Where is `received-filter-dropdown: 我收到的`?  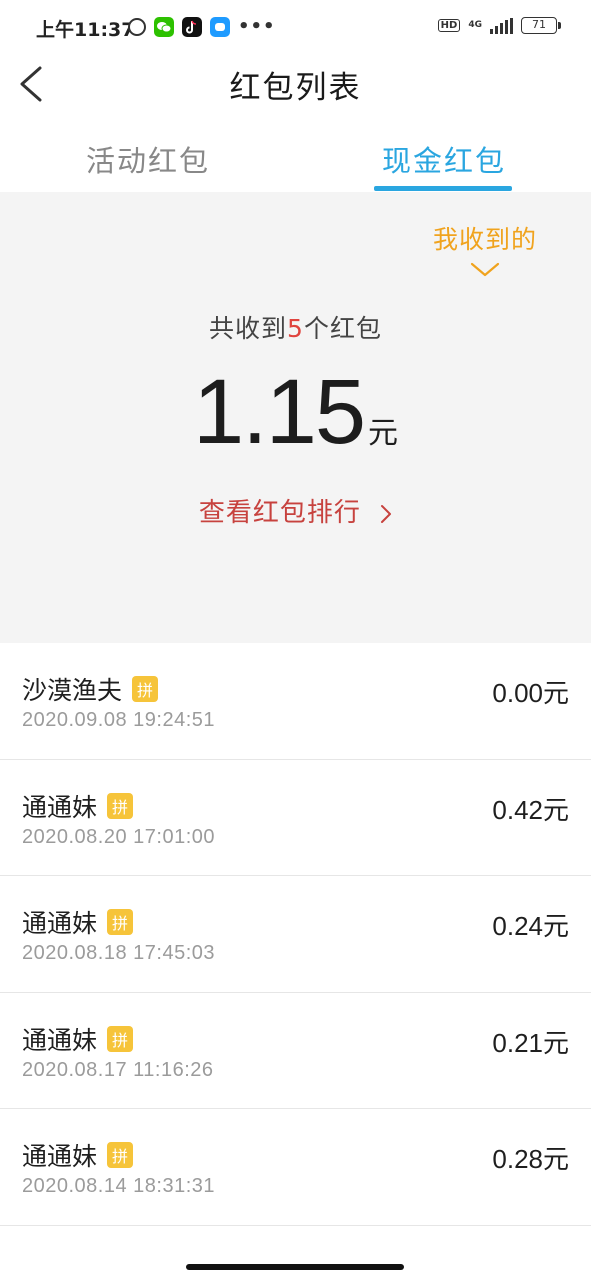
received-filter-dropdown: 我收到的 is located at coordinates (485, 249).